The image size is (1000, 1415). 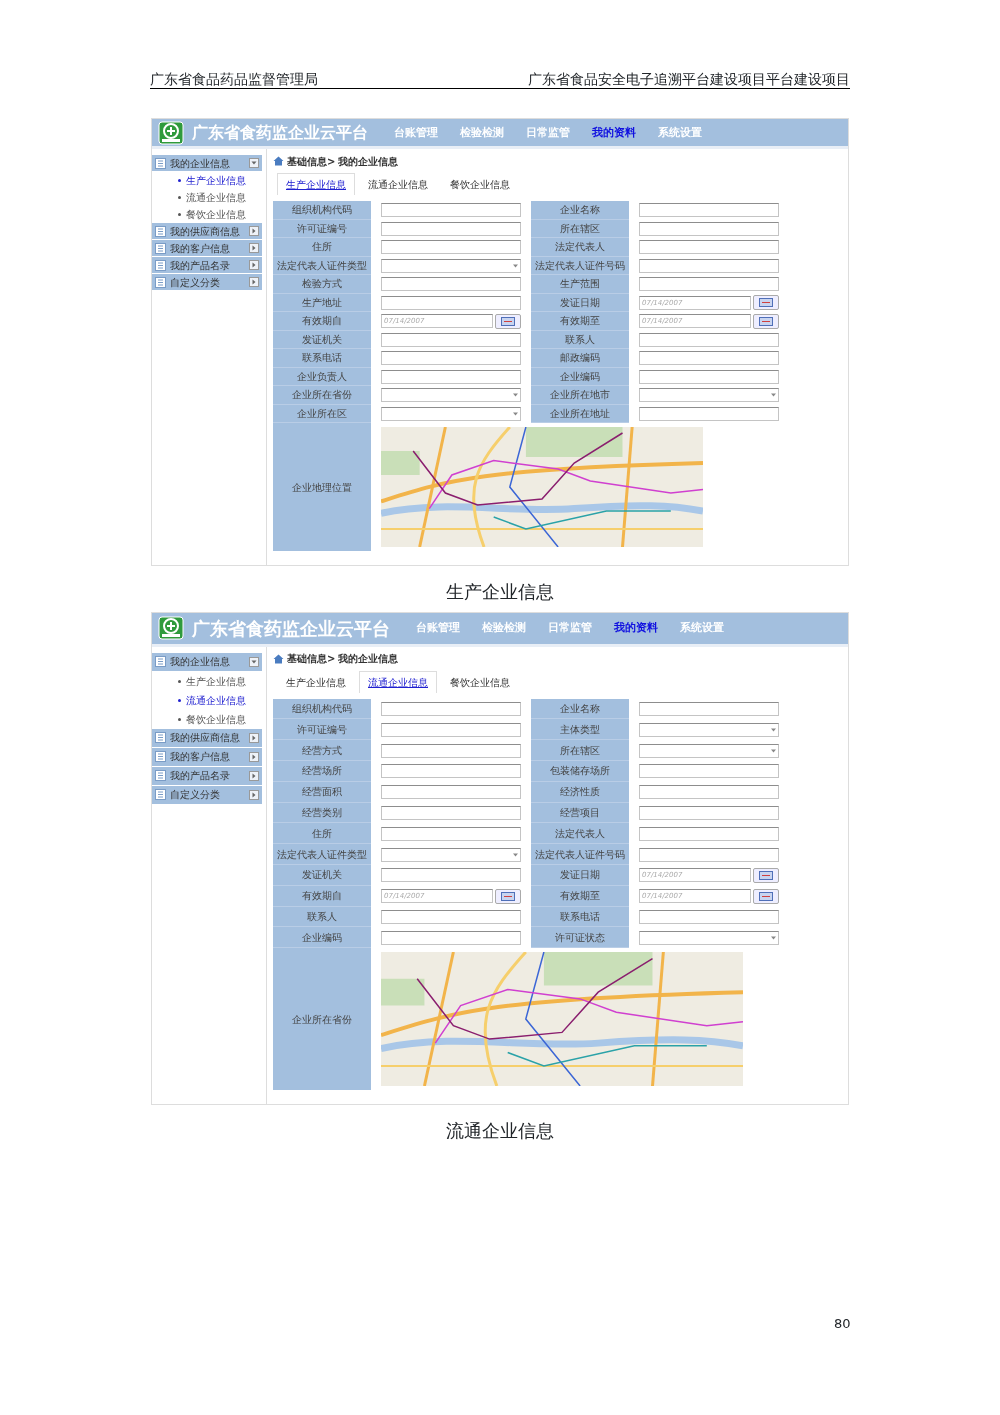 What do you see at coordinates (322, 896) in the screenshot?
I see `field-label: 有效期自` at bounding box center [322, 896].